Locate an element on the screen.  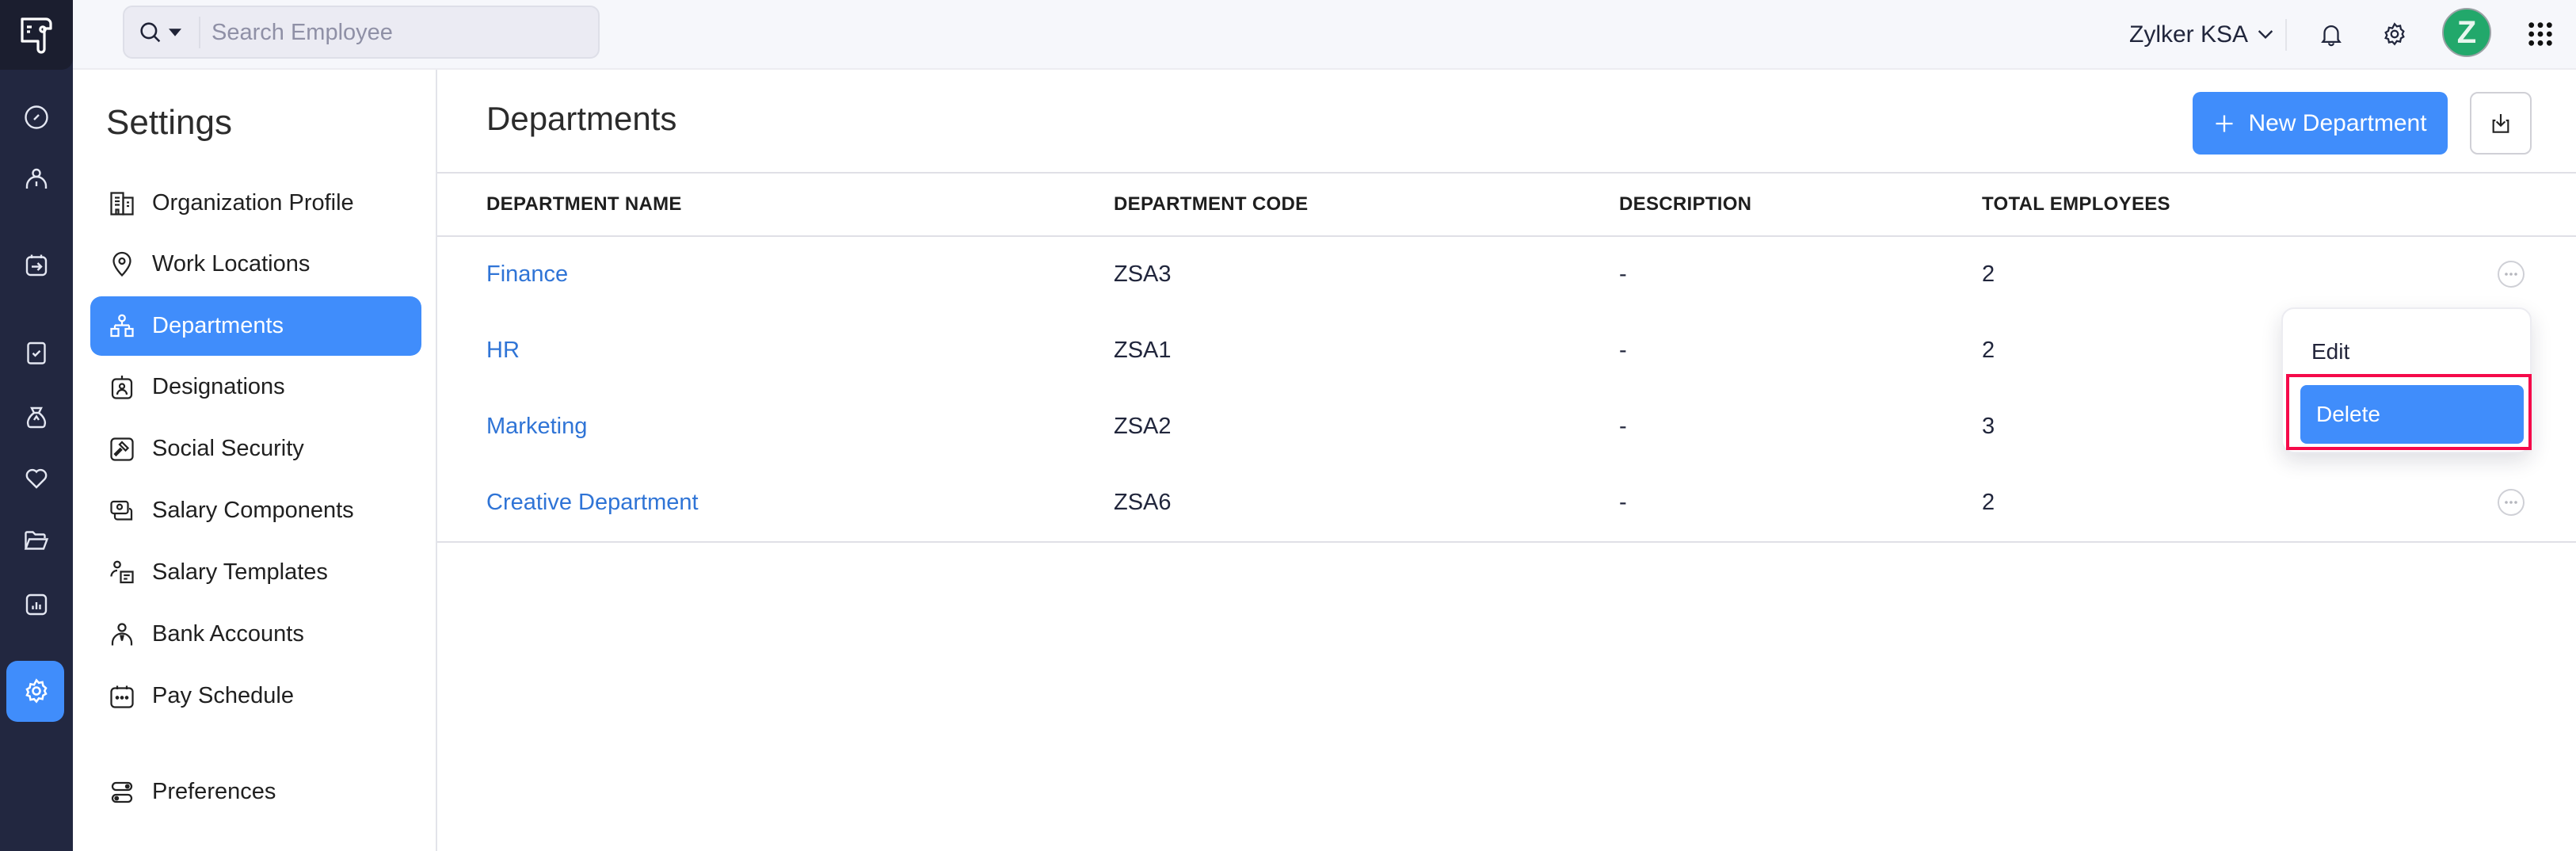
rail-item-documents is located at coordinates (36, 540).